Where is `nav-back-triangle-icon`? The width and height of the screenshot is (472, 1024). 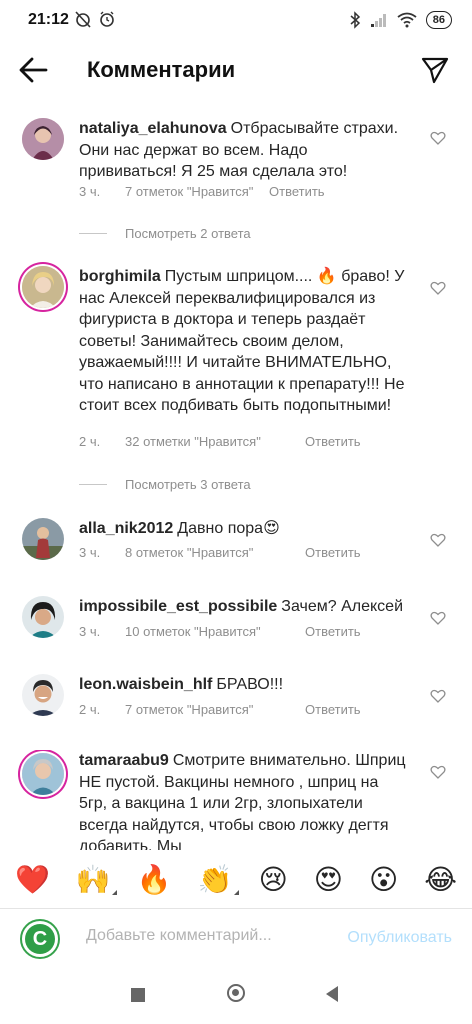 nav-back-triangle-icon is located at coordinates (332, 994).